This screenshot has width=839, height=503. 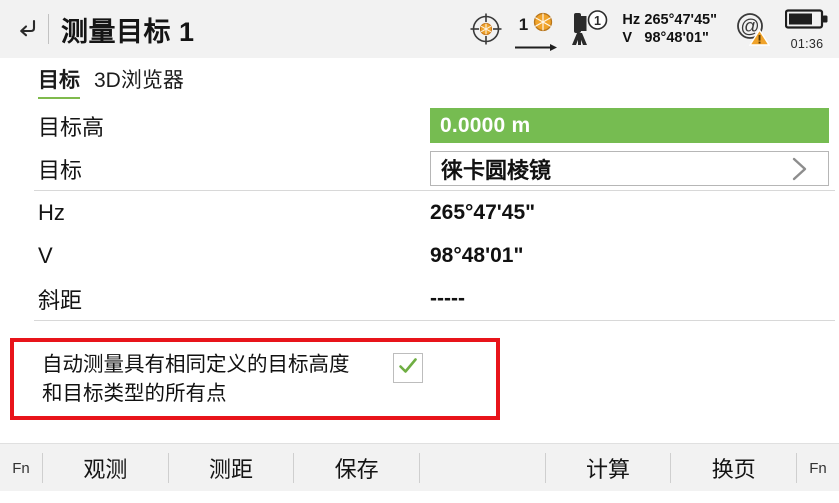 What do you see at coordinates (629, 125) in the screenshot?
I see `target-height-input: 0.0000 m` at bounding box center [629, 125].